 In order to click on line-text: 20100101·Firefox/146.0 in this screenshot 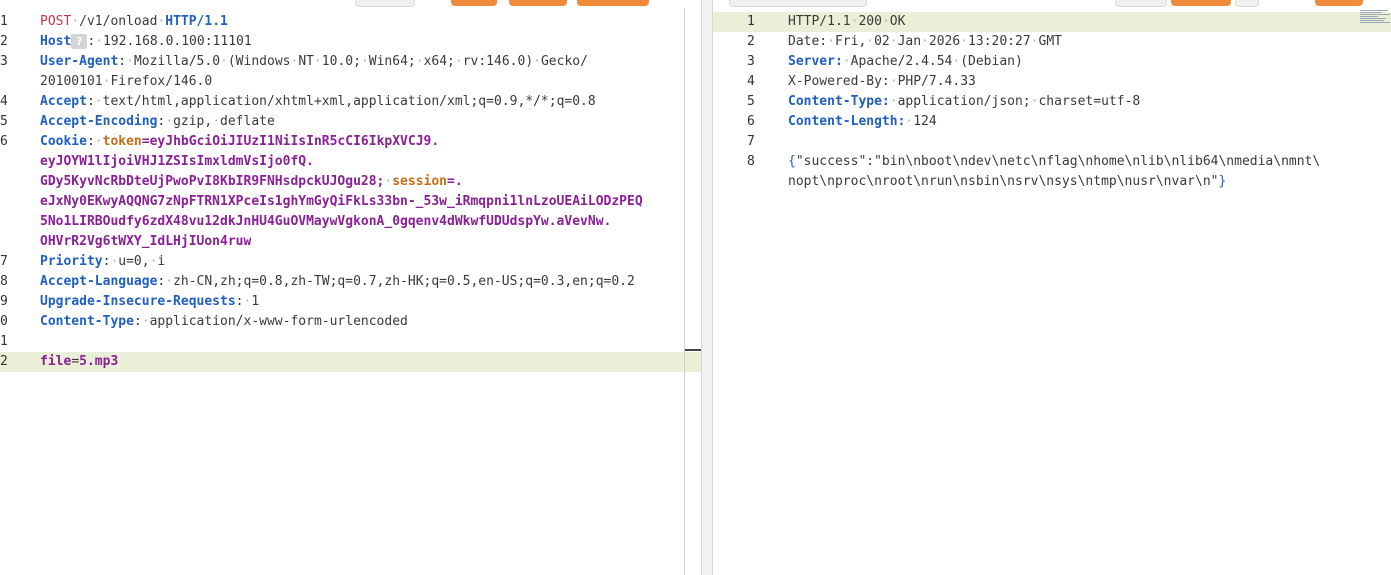, I will do `click(368, 82)`.